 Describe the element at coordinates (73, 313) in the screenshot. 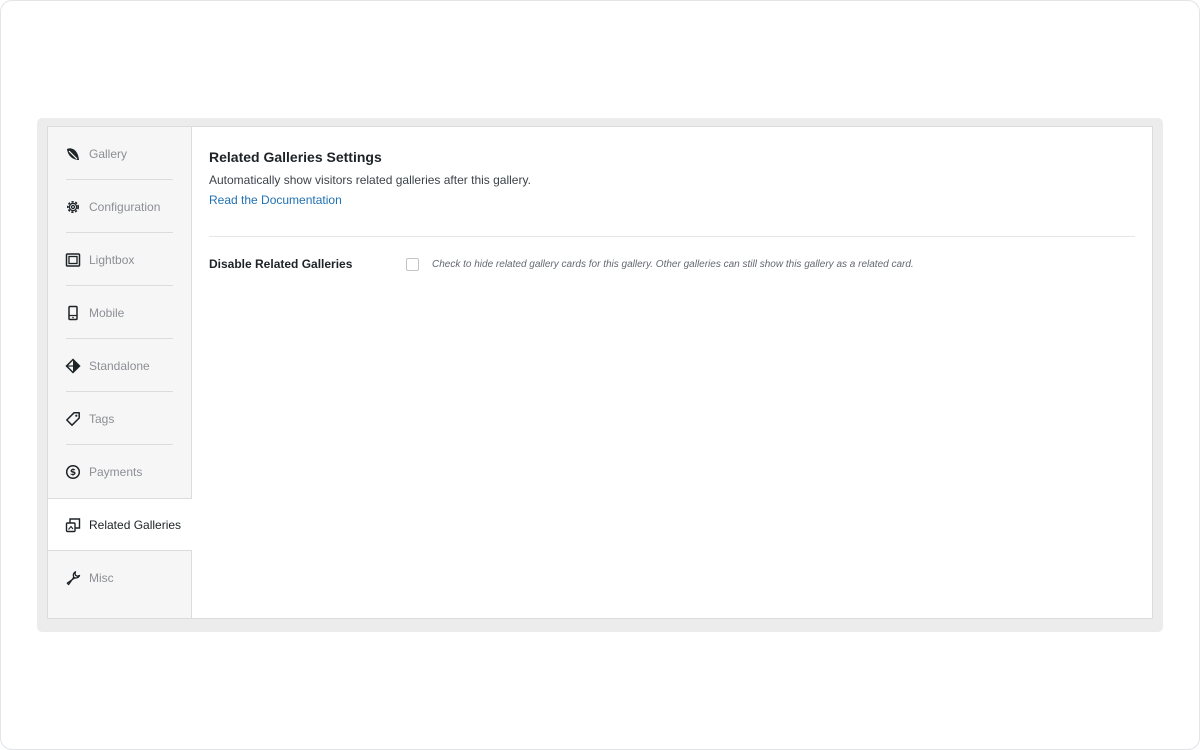

I see `mobile-icon` at that location.